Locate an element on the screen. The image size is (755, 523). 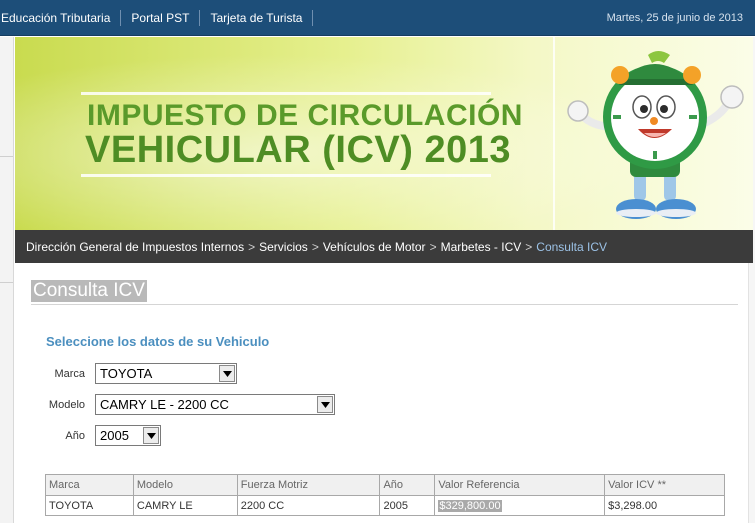
breadcrumb-item-marbetes-icv: Marbetes - ICV is located at coordinates (481, 247).